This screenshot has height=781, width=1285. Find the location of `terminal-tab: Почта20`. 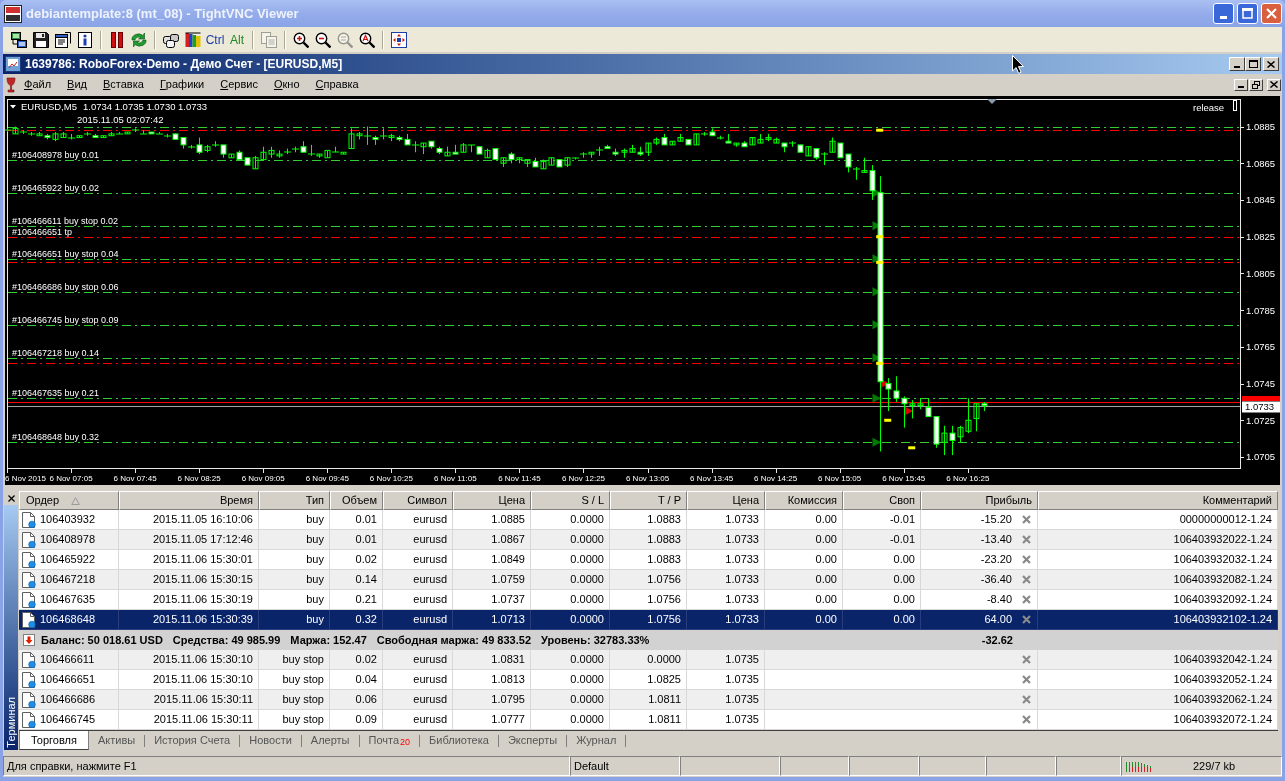

terminal-tab: Почта20 is located at coordinates (389, 740).